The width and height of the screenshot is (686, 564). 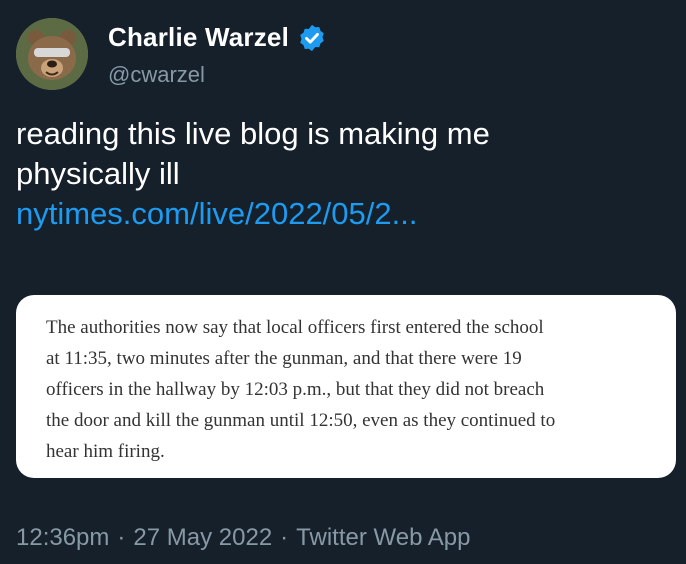 I want to click on tweet-time: 12:36pm, so click(x=62, y=537).